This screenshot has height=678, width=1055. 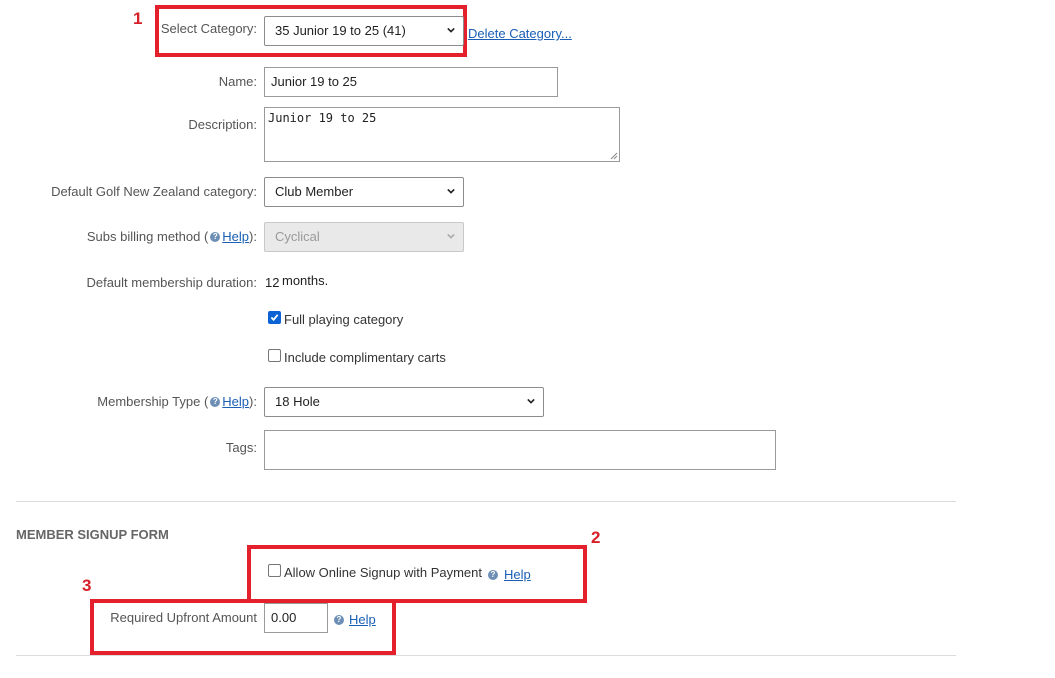 I want to click on description-text: Junior 19 to 25, so click(x=322, y=118).